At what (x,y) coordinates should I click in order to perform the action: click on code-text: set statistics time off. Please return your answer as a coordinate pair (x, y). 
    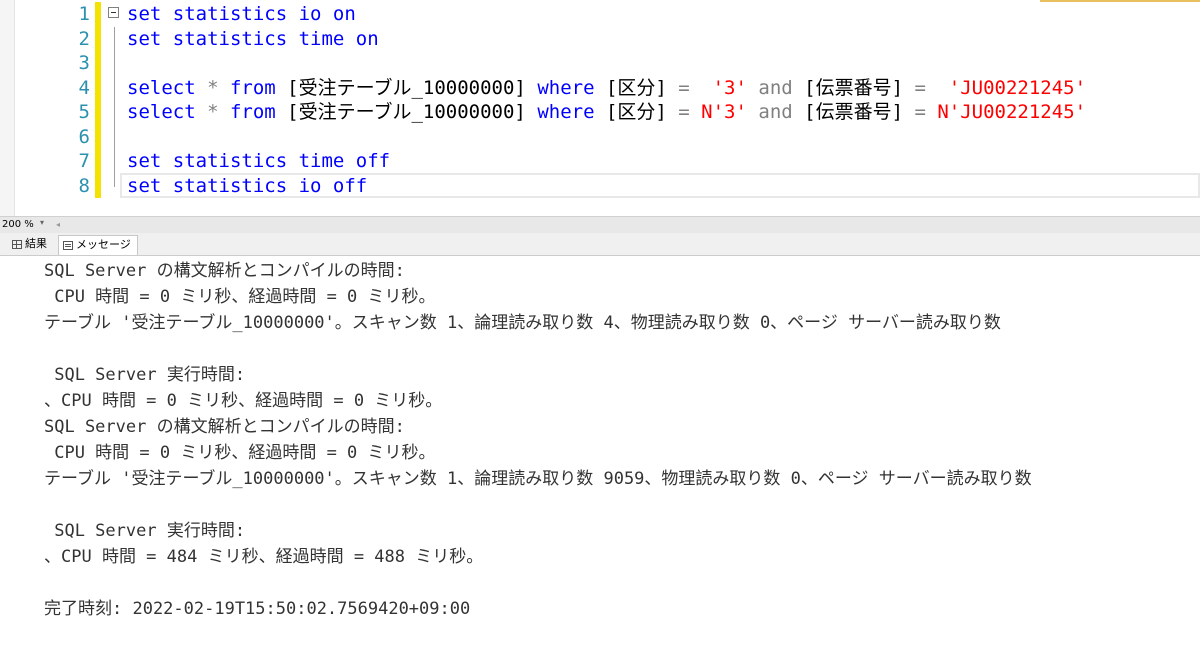
    Looking at the image, I should click on (258, 161).